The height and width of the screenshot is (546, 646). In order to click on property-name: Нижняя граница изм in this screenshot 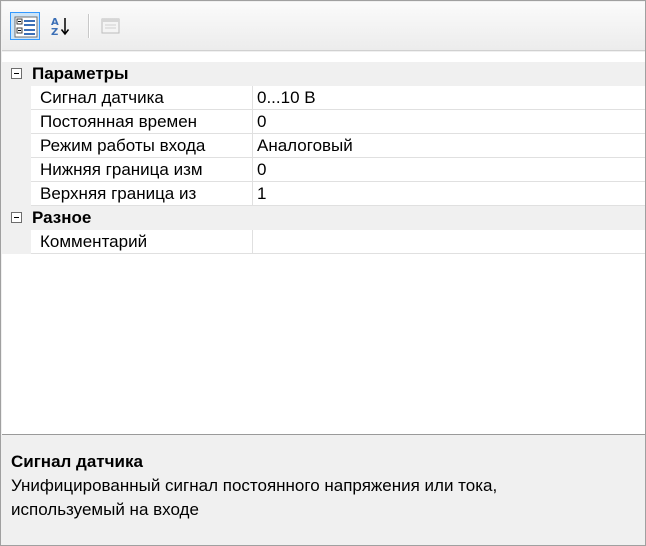, I will do `click(142, 170)`.